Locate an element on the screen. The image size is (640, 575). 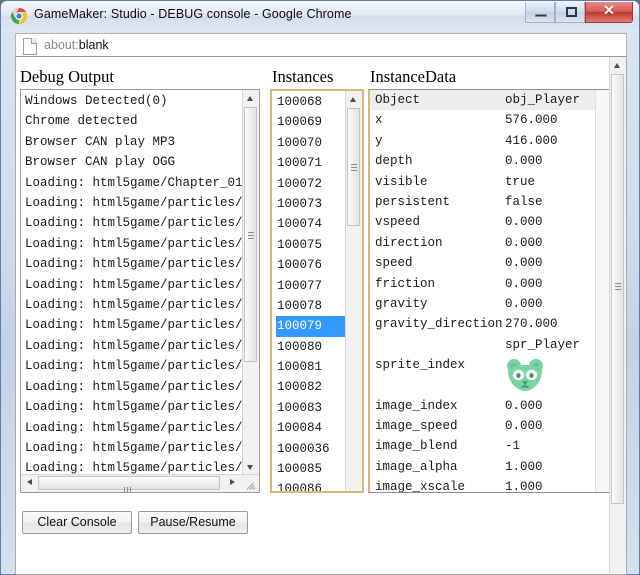
instancedata-row: direction 0.000 is located at coordinates (484, 243).